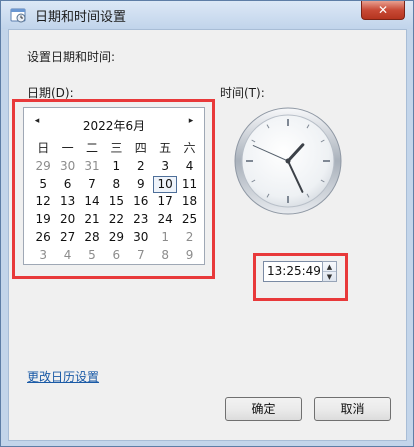  I want to click on time-up-arrow-icon: ▲, so click(329, 267).